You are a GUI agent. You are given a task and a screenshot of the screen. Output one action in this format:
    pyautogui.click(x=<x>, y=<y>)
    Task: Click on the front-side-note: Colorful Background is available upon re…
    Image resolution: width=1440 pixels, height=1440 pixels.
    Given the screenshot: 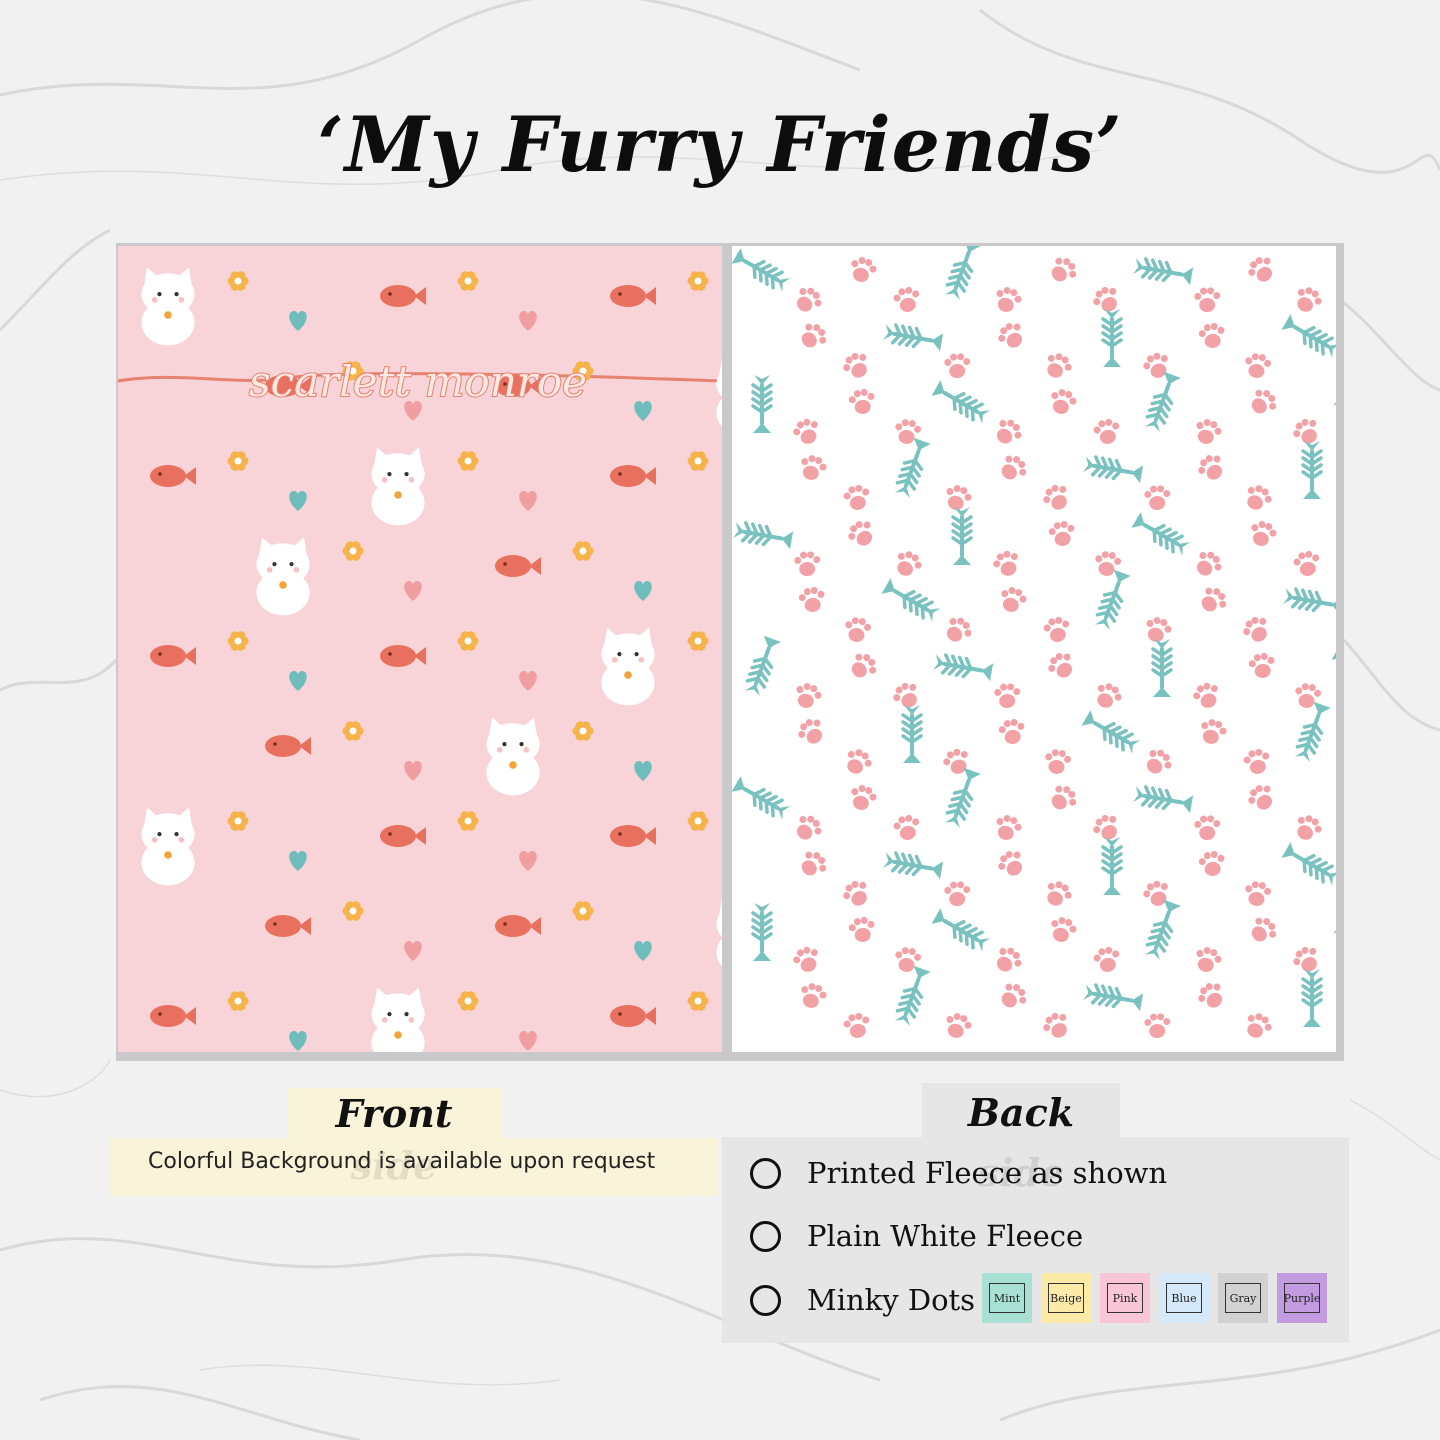 What is the action you would take?
    pyautogui.click(x=413, y=1167)
    